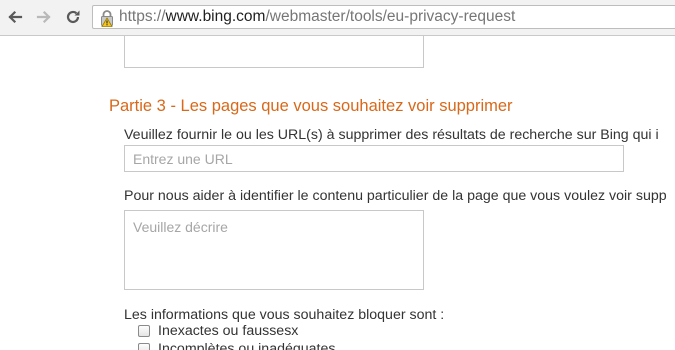 This screenshot has height=350, width=675. Describe the element at coordinates (107, 18) in the screenshot. I see `lock-warning-icon` at that location.